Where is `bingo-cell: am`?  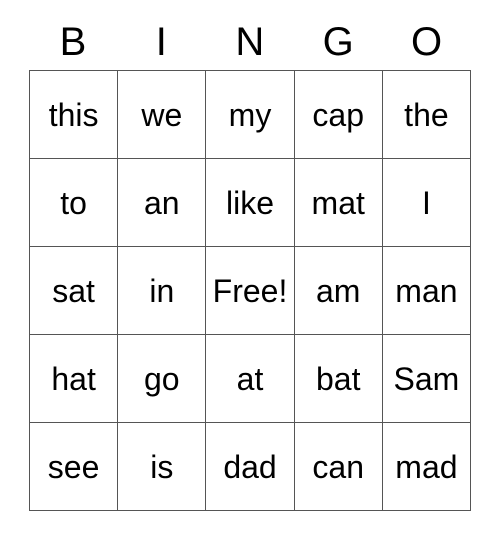 bingo-cell: am is located at coordinates (338, 291).